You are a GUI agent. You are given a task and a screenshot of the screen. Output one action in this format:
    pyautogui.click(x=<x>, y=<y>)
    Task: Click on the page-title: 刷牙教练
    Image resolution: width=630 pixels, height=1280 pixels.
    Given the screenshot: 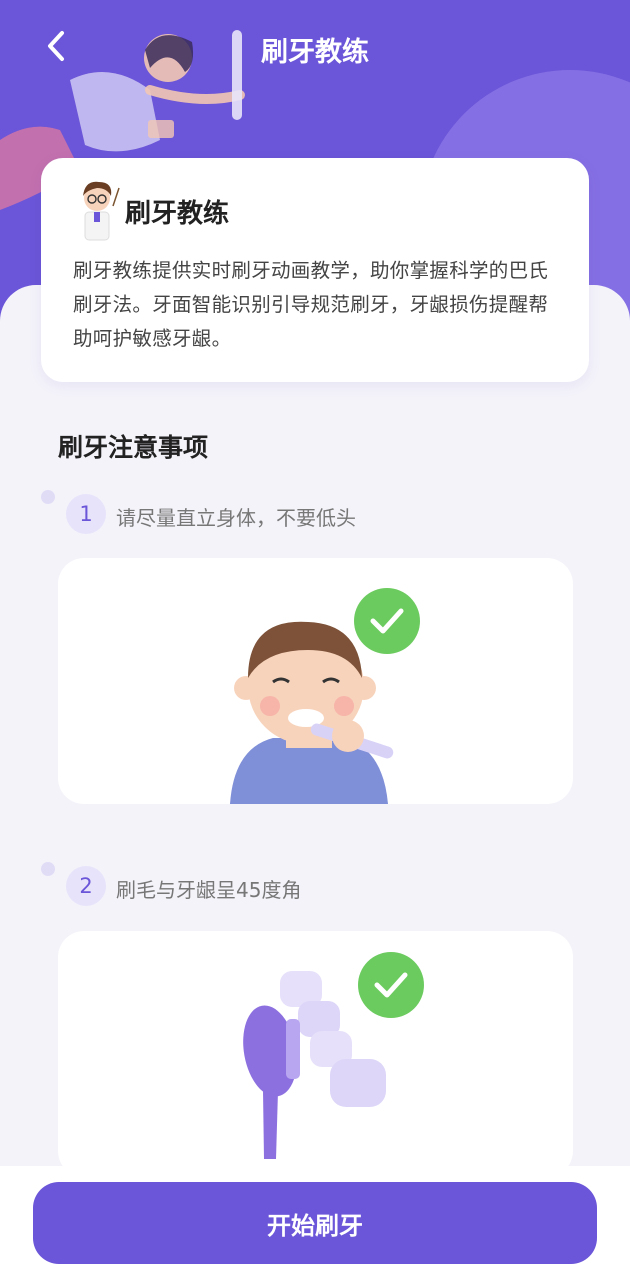 What is the action you would take?
    pyautogui.click(x=315, y=52)
    